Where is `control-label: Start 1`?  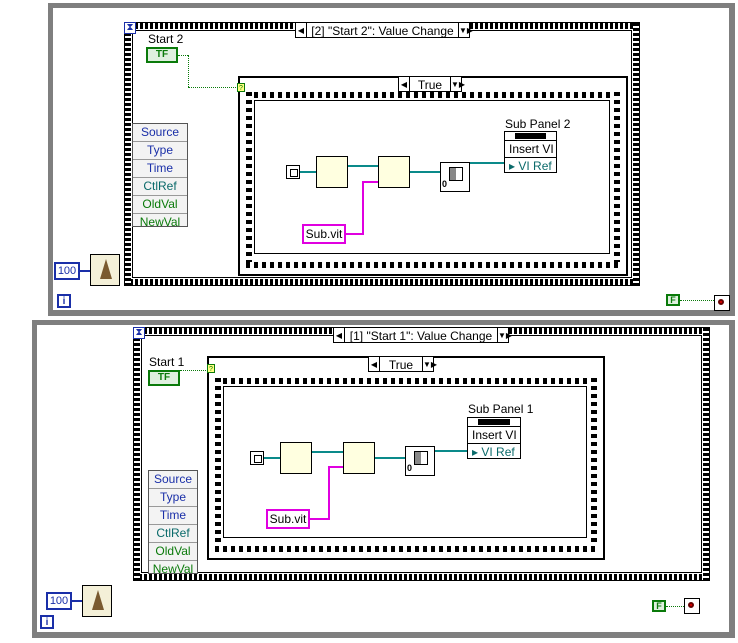
control-label: Start 1 is located at coordinates (167, 362).